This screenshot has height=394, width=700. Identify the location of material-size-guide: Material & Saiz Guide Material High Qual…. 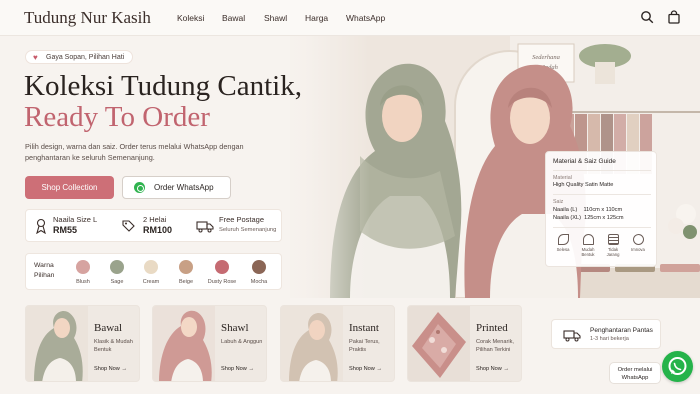
(601, 209).